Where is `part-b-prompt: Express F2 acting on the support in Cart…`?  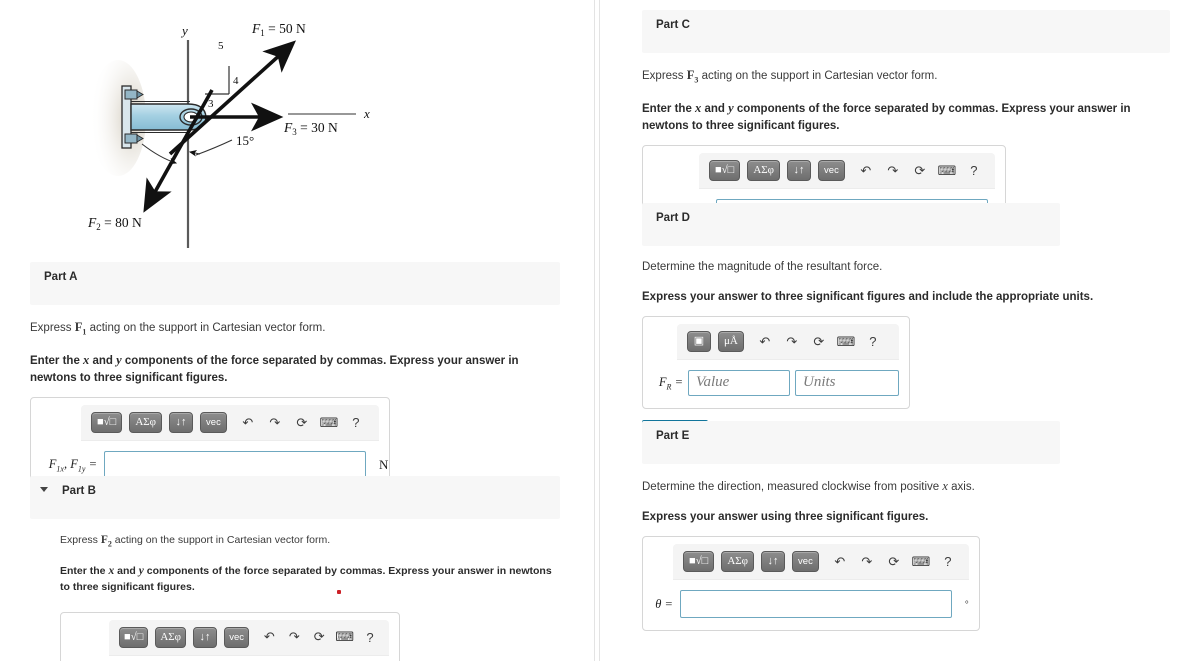 part-b-prompt: Express F2 acting on the support in Cart… is located at coordinates (195, 541).